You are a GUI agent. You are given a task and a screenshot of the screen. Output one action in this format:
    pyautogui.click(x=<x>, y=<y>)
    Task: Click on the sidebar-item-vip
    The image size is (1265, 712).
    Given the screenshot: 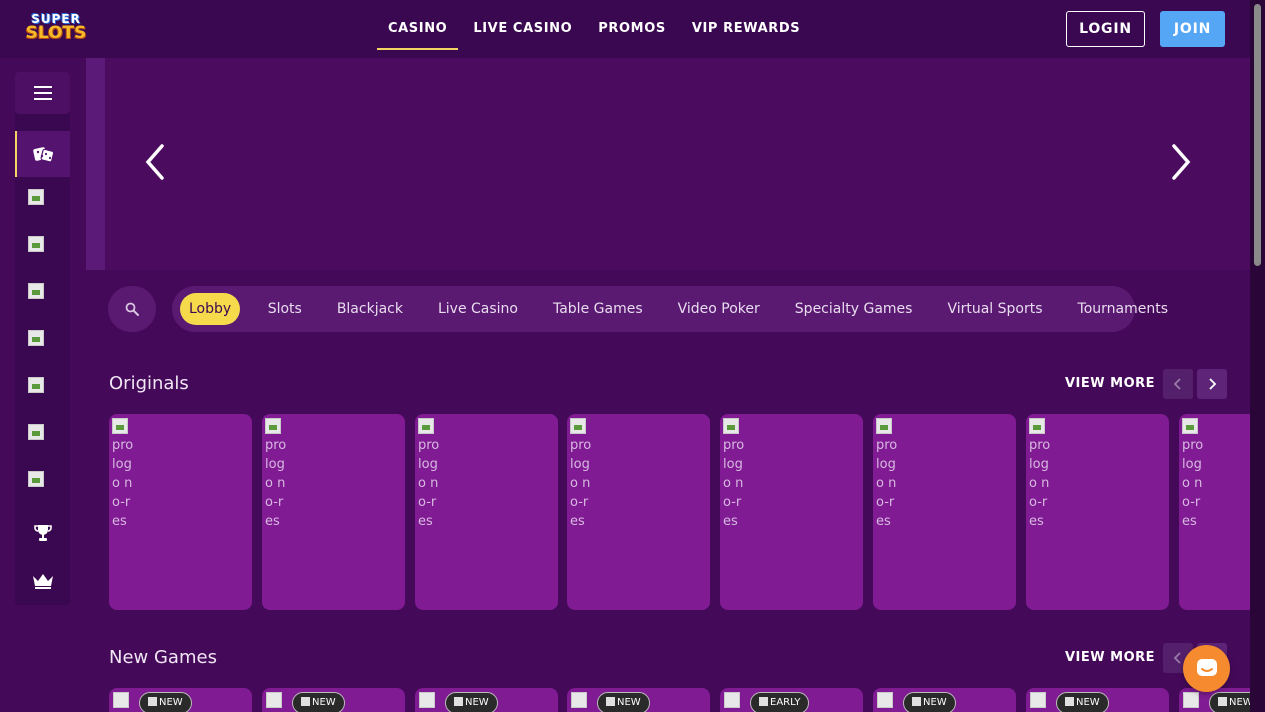 What is the action you would take?
    pyautogui.click(x=42, y=581)
    